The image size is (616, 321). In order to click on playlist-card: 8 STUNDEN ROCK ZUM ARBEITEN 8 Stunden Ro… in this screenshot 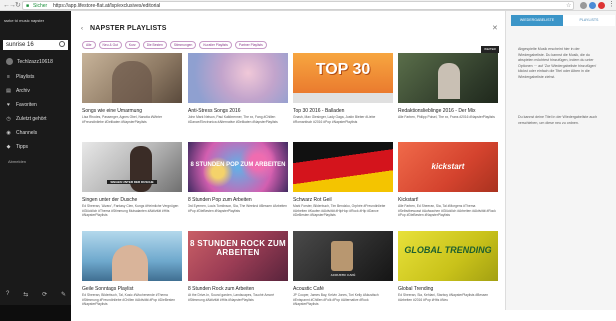, I will do `click(238, 266)`.